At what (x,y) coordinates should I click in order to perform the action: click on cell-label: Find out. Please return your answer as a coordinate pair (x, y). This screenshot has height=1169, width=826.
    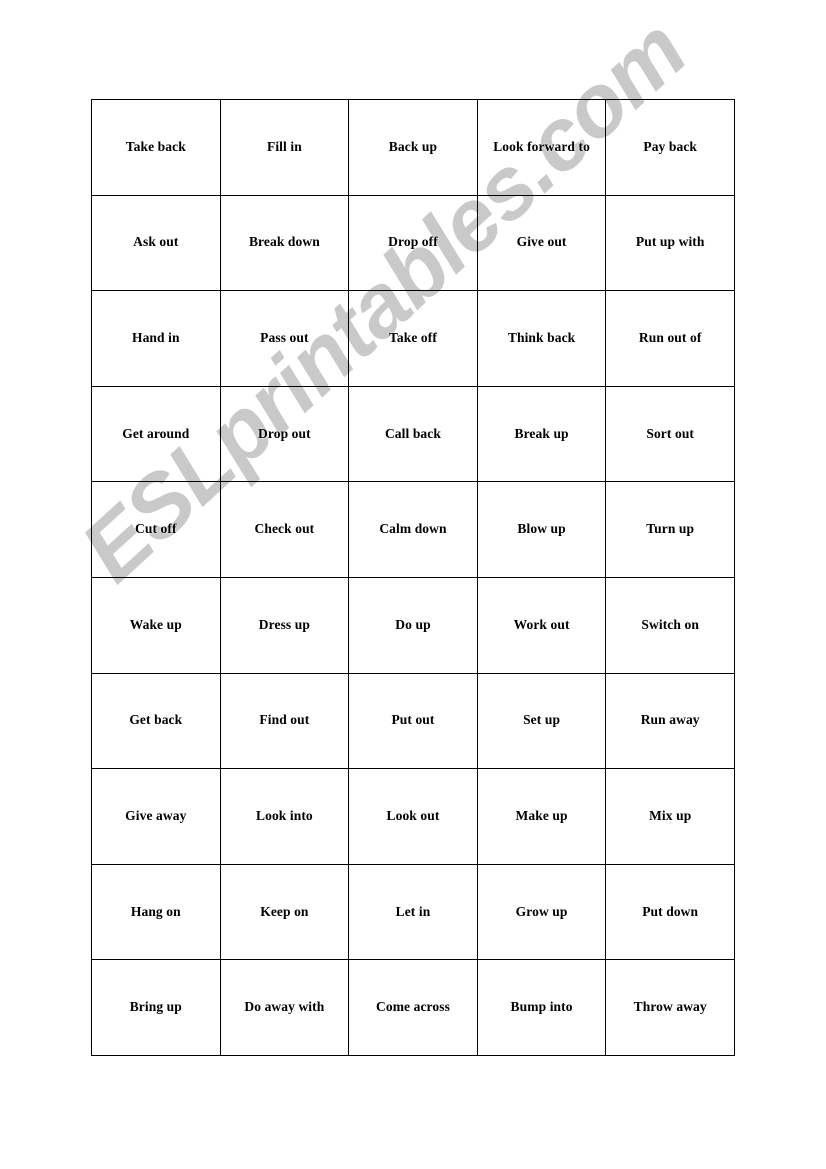
    Looking at the image, I should click on (284, 720).